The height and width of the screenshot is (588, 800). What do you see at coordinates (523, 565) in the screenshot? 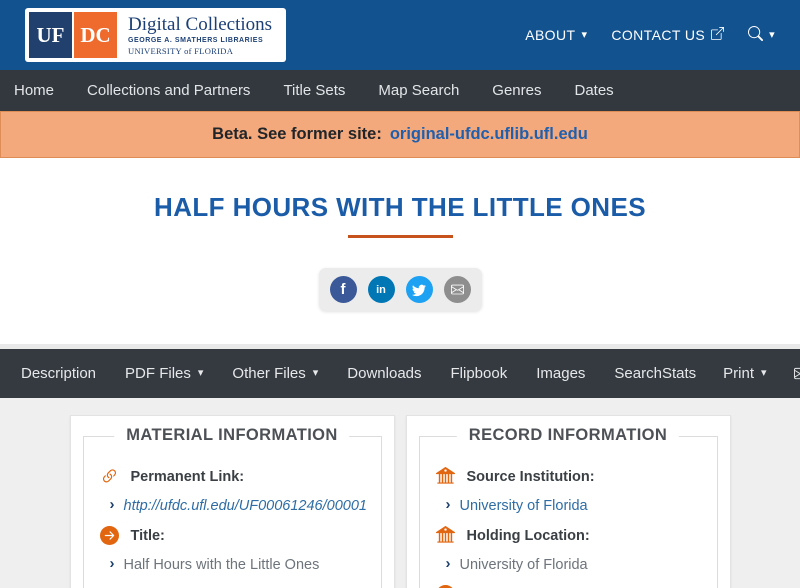
I see `holding-location-value: University of Florida` at bounding box center [523, 565].